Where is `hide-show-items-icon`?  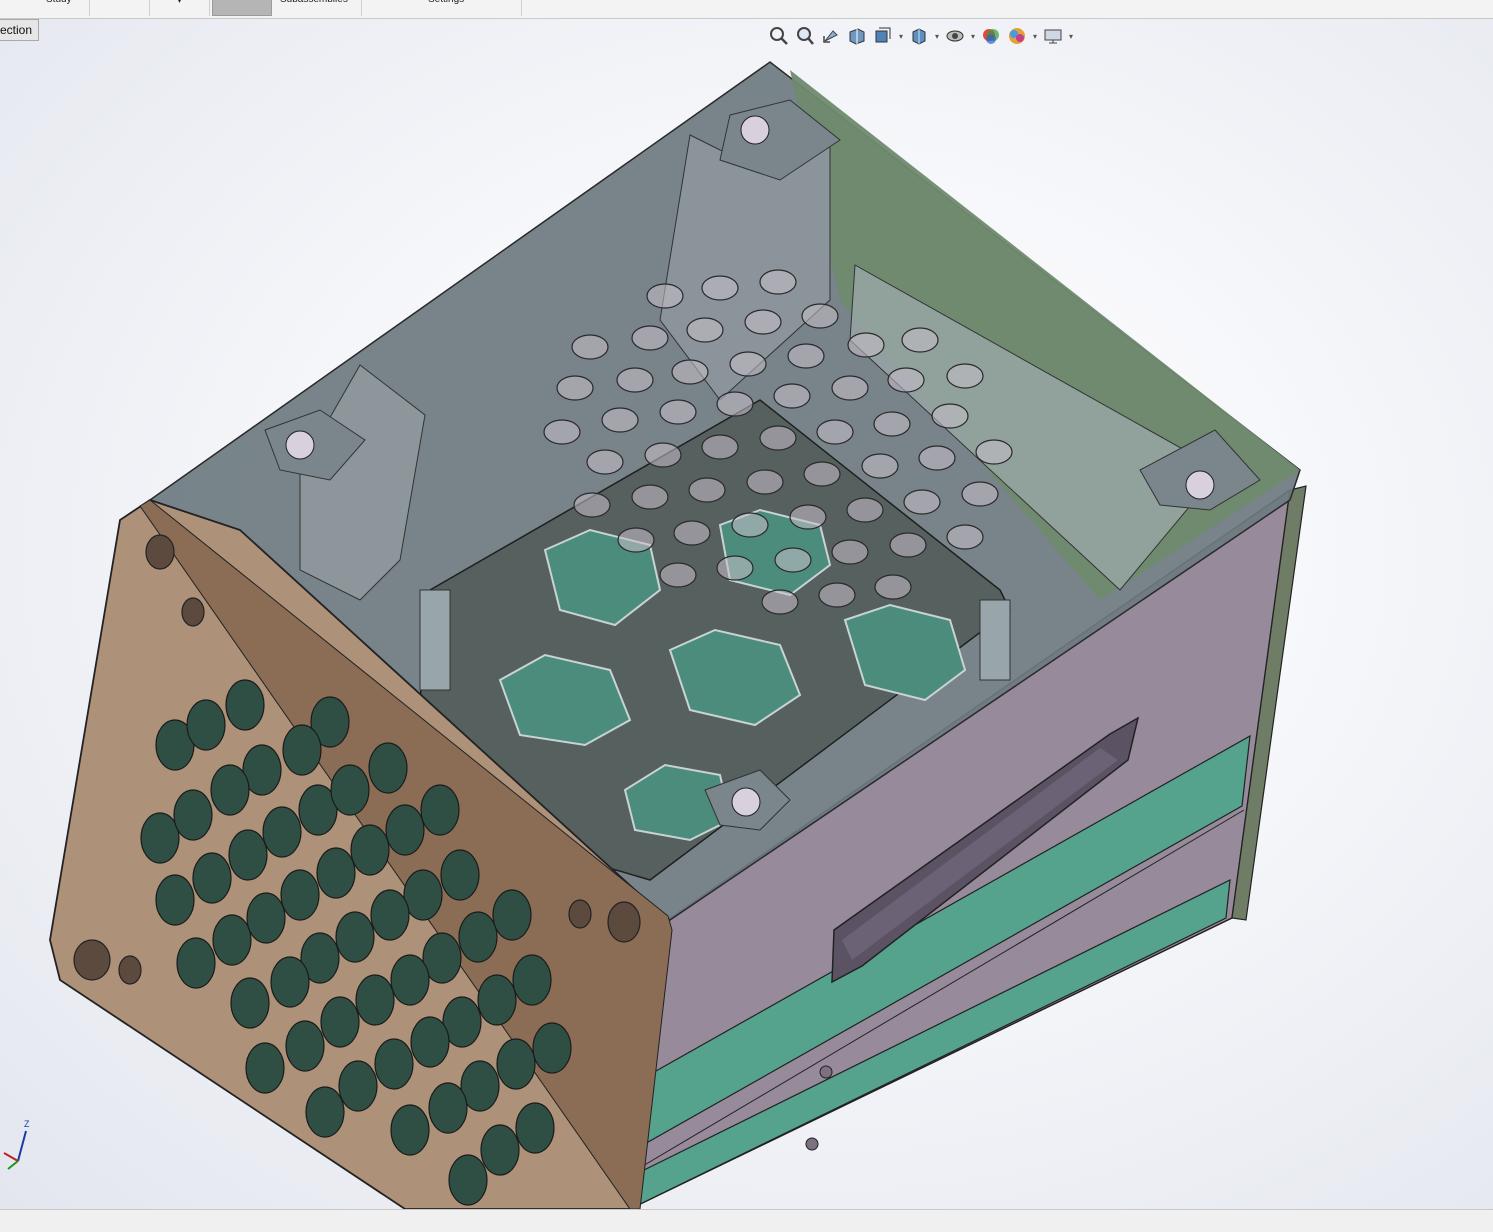 hide-show-items-icon is located at coordinates (955, 36).